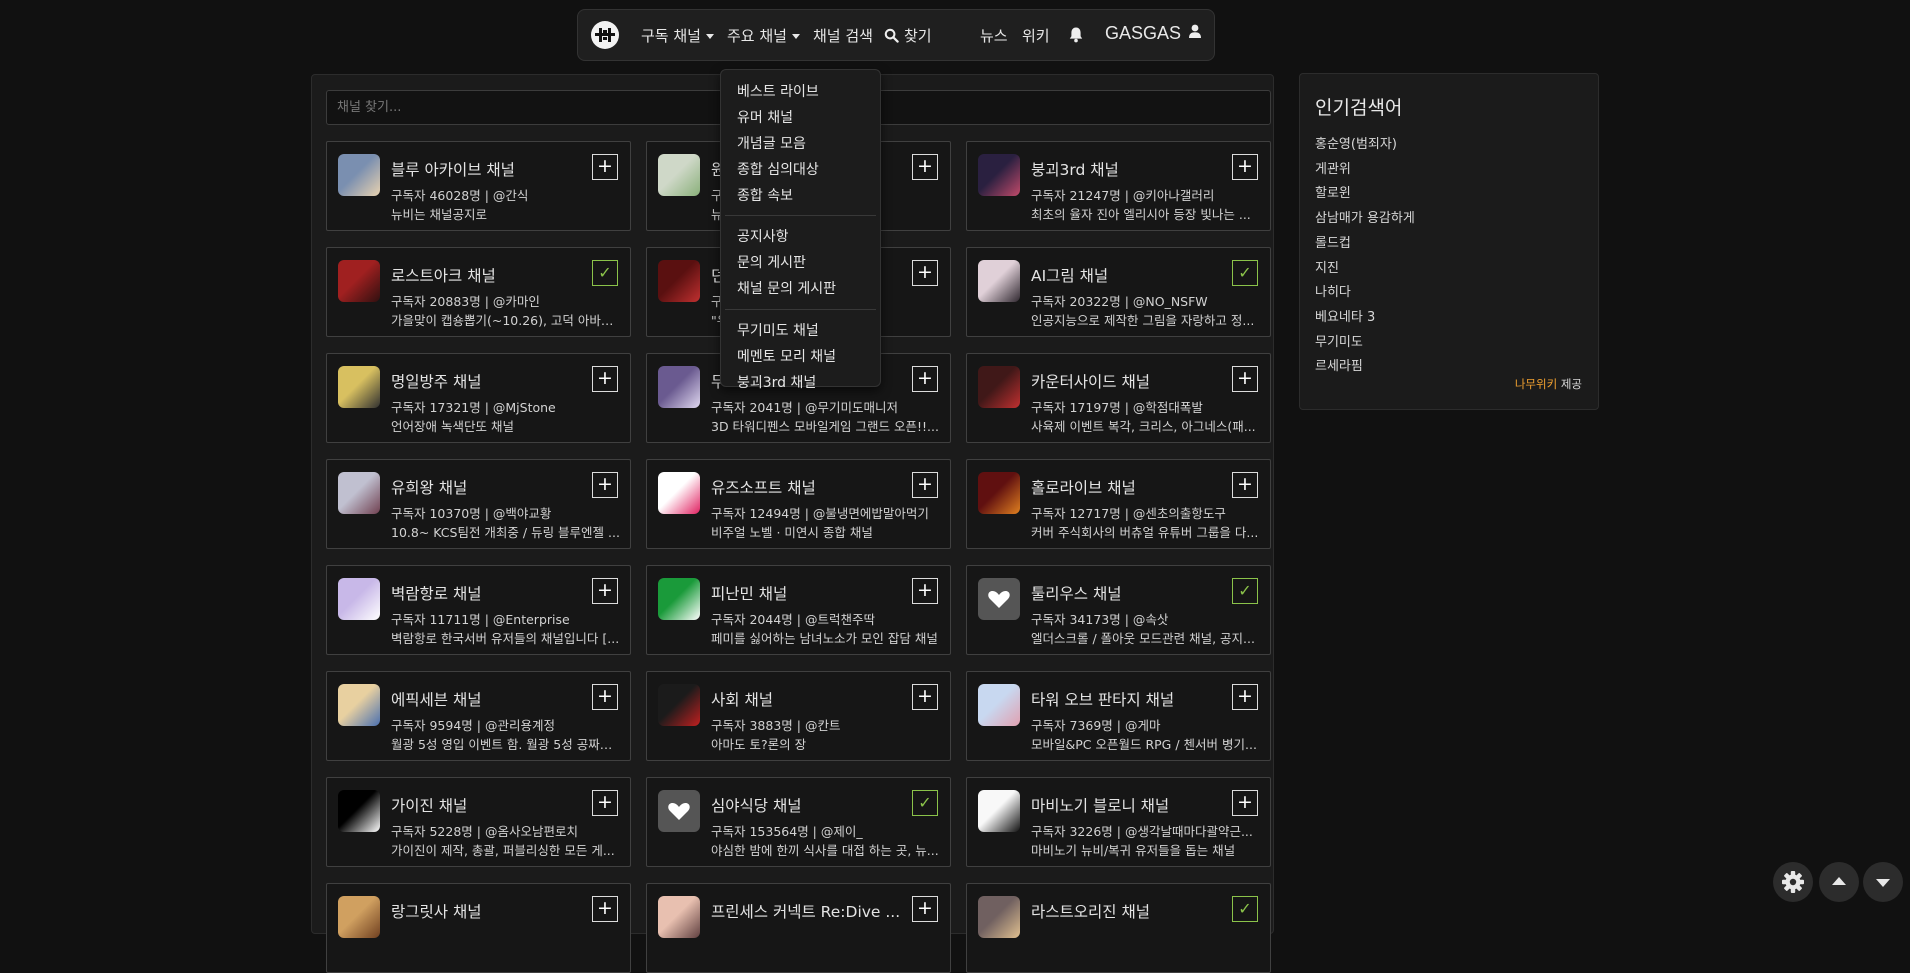 This screenshot has width=1910, height=973. Describe the element at coordinates (1333, 241) in the screenshot. I see `popular-search-item: 롤드컵` at that location.